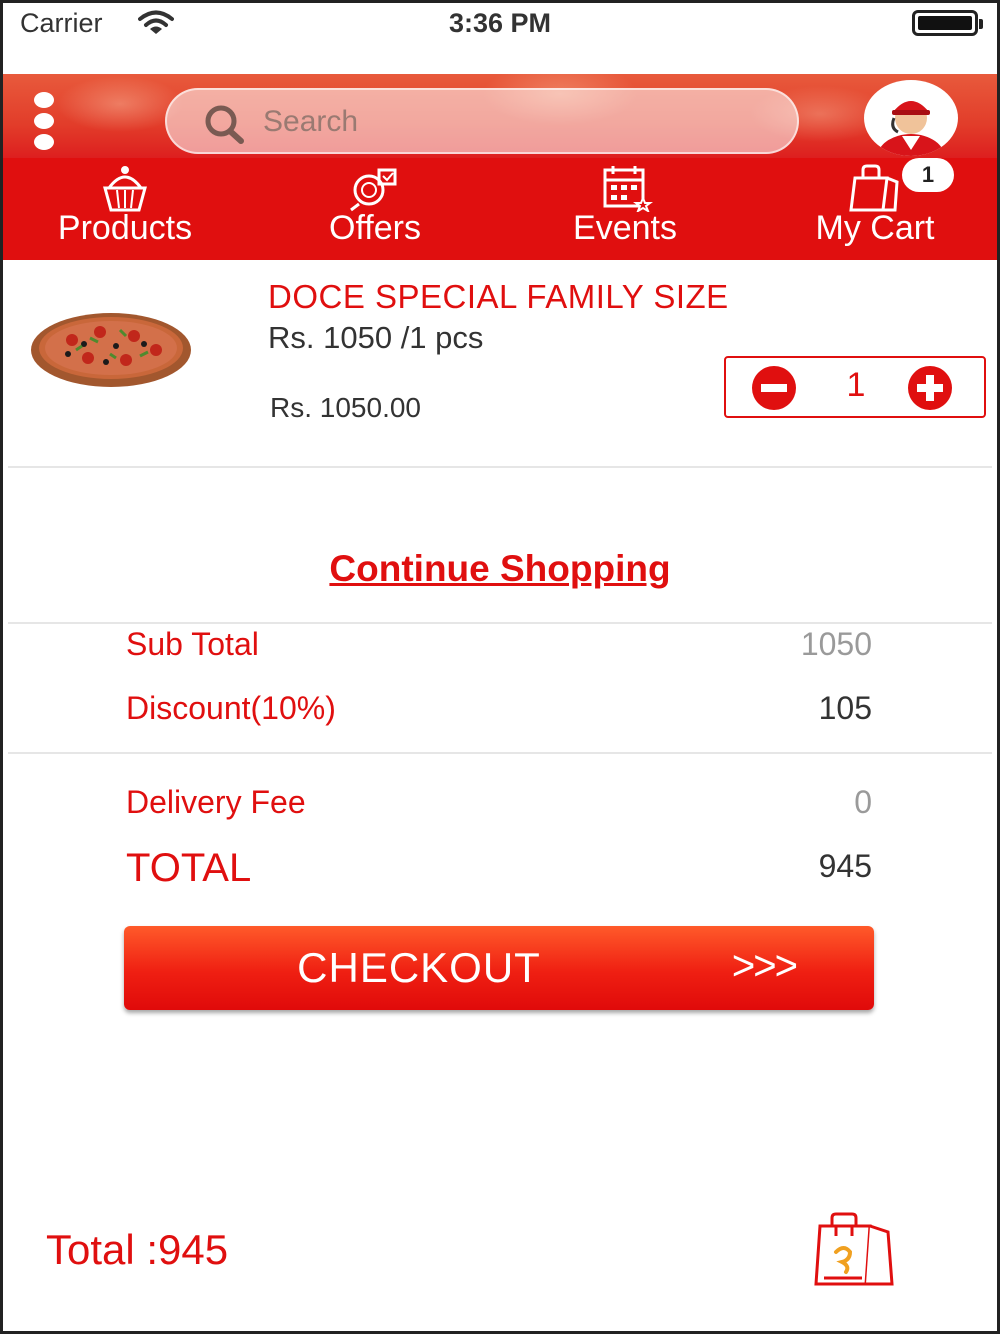 Image resolution: width=1000 pixels, height=1334 pixels. Describe the element at coordinates (500, 23) in the screenshot. I see `status-time: 3:36 PM` at that location.